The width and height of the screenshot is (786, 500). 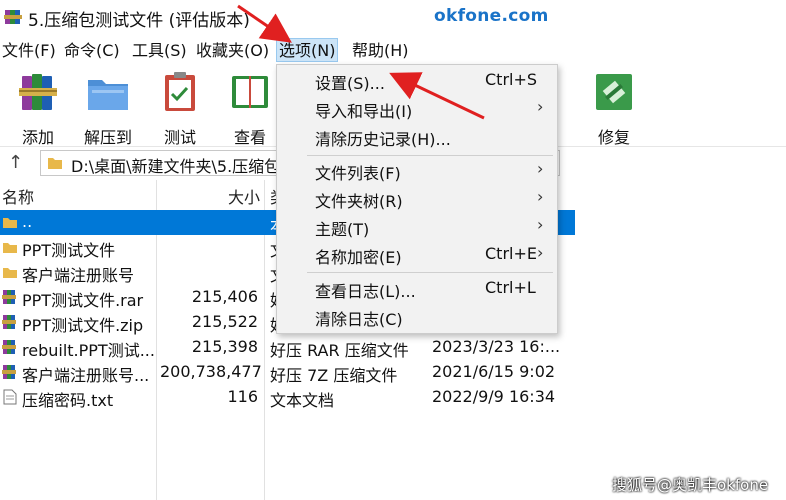 What do you see at coordinates (359, 319) in the screenshot?
I see `menu-item-label: 清除日志(C)` at bounding box center [359, 319].